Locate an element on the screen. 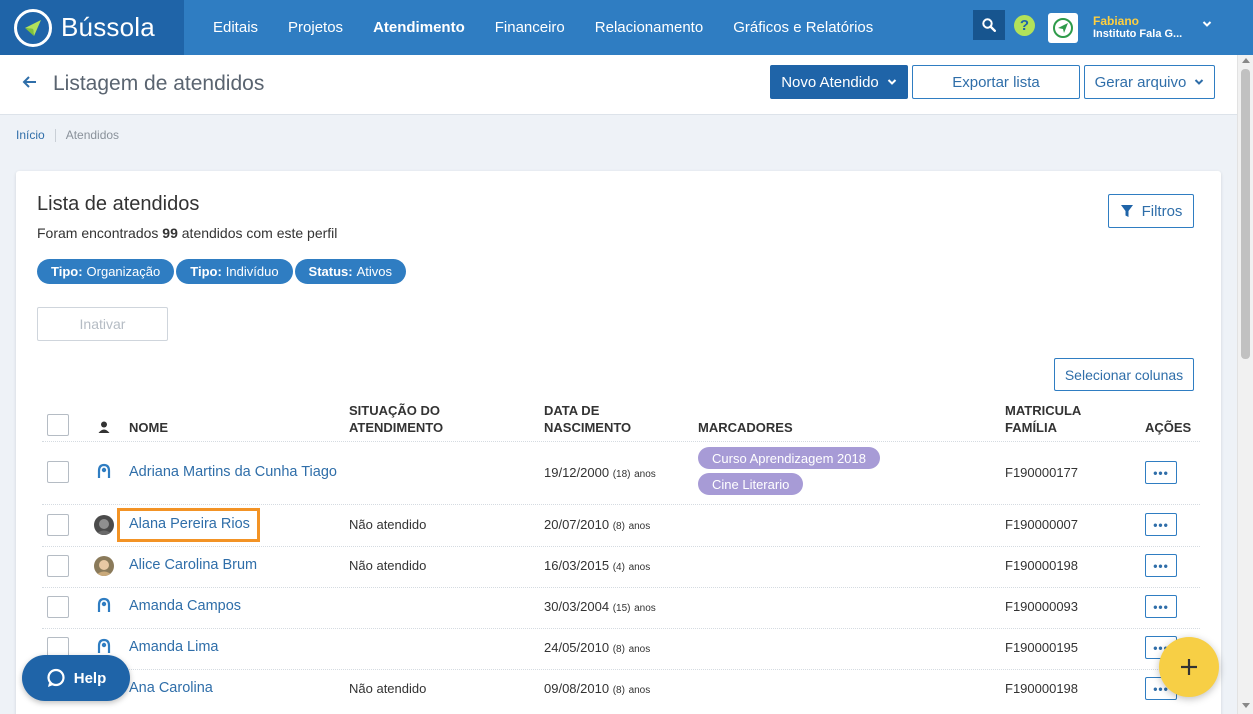  export-list-label: Exportar lista is located at coordinates (996, 82).